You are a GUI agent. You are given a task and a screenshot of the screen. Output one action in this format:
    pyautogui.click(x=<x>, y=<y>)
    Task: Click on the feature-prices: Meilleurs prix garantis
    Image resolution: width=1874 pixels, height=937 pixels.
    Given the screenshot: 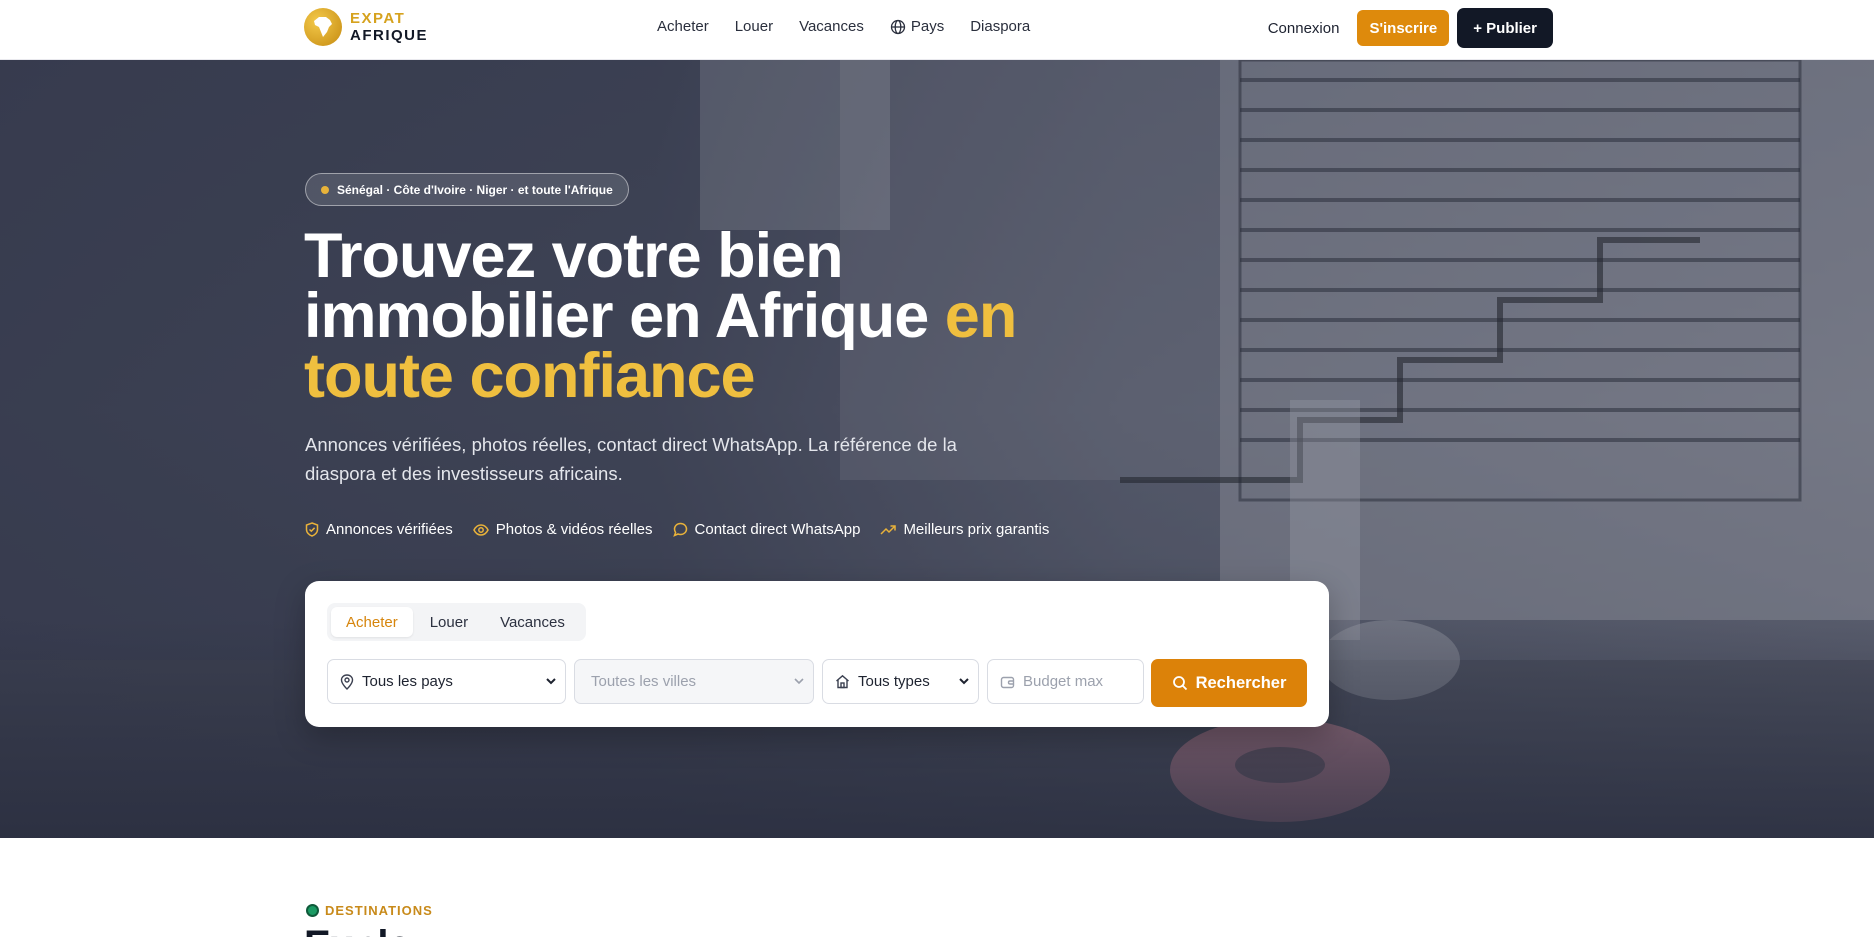 What is the action you would take?
    pyautogui.click(x=964, y=529)
    